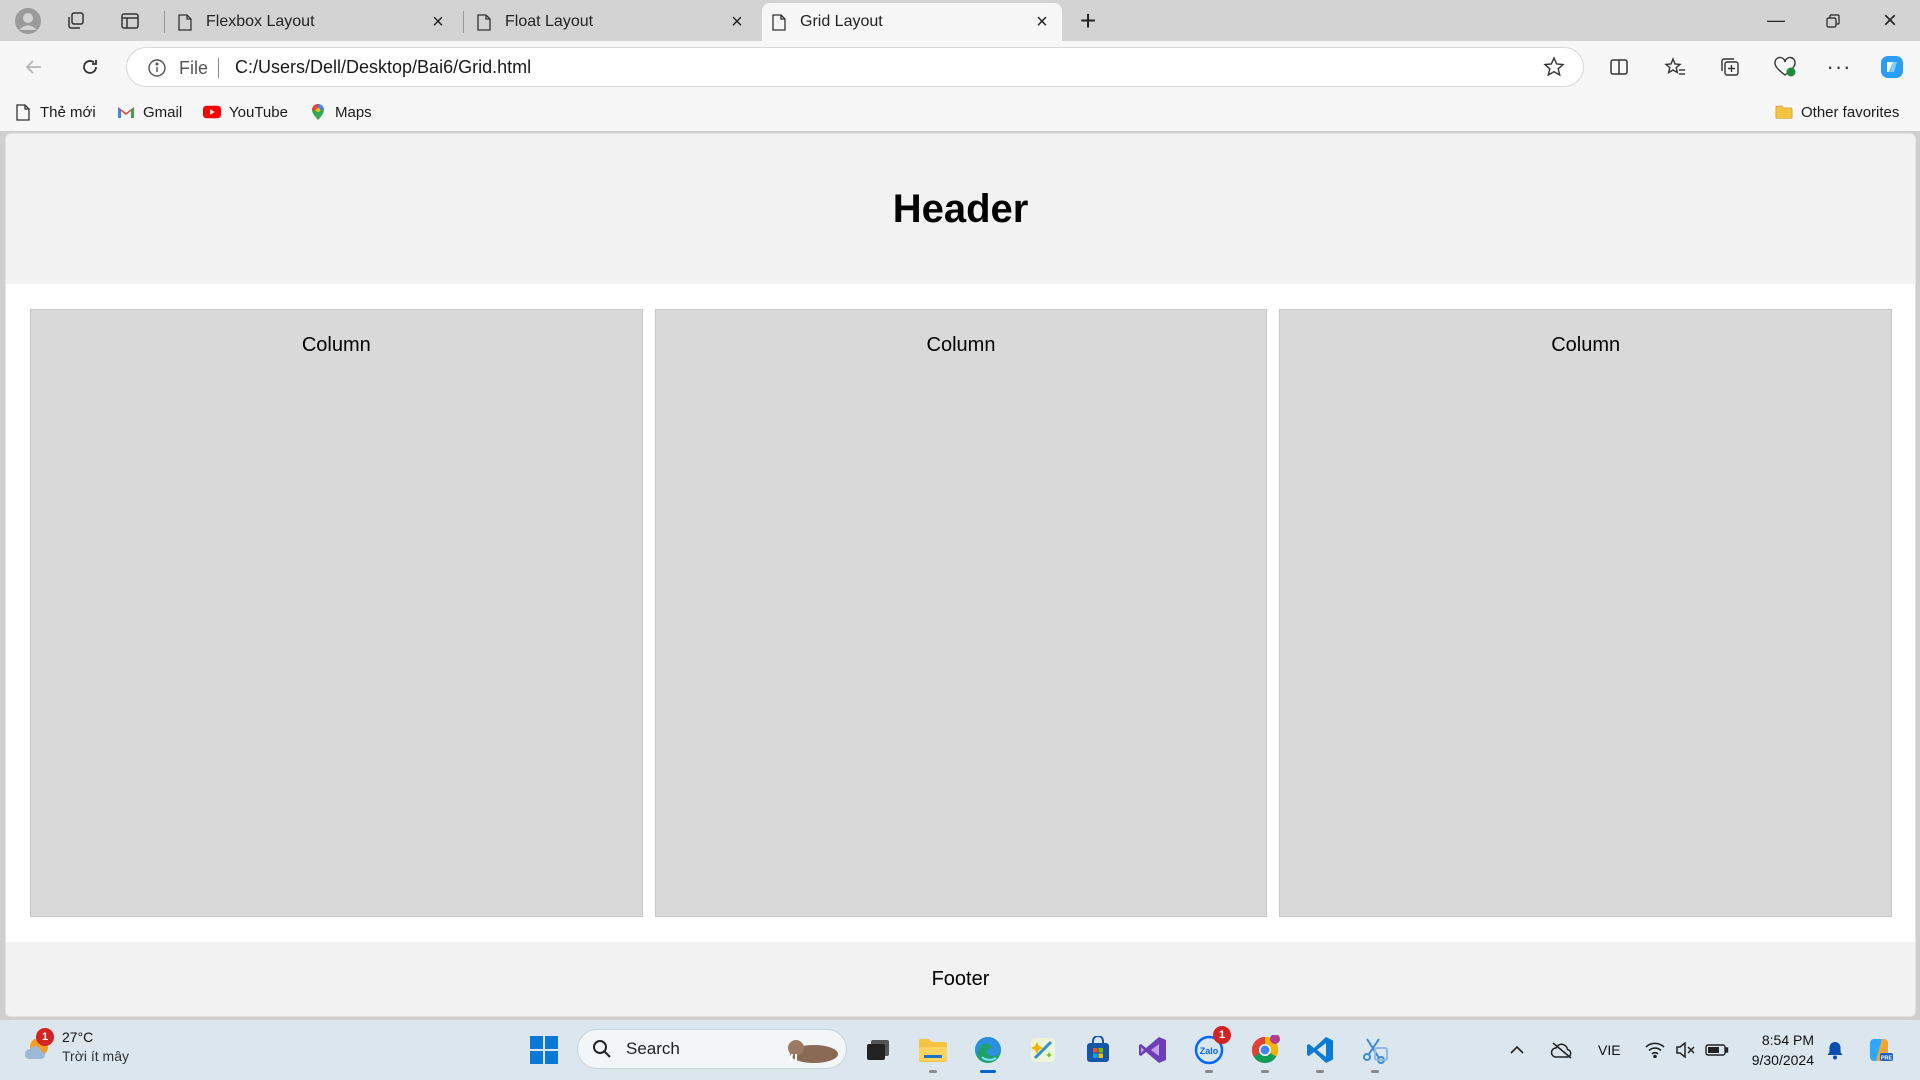 The image size is (1920, 1080). I want to click on input-language: VIE, so click(1609, 1050).